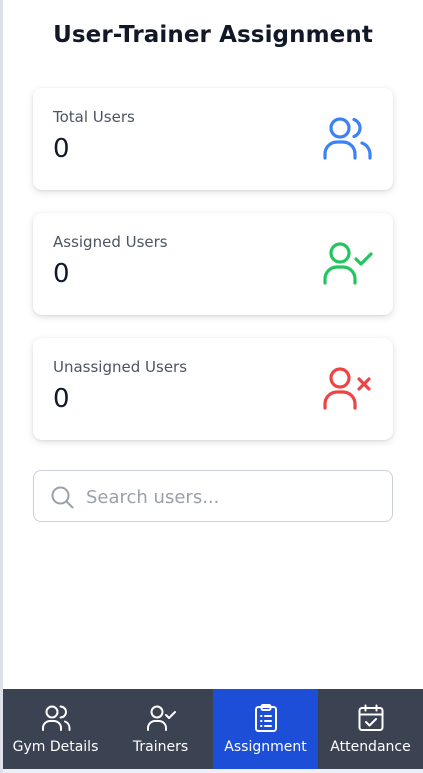 The image size is (423, 773). Describe the element at coordinates (213, 139) in the screenshot. I see `stat-card-total-users: Total Users 0` at that location.